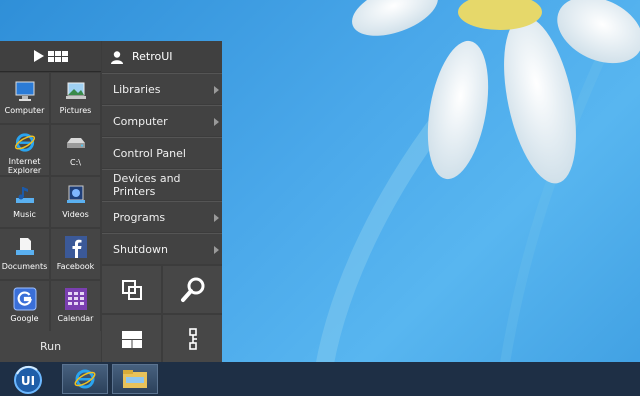 This screenshot has height=396, width=640. I want to click on tile-label: C:\, so click(75, 162).